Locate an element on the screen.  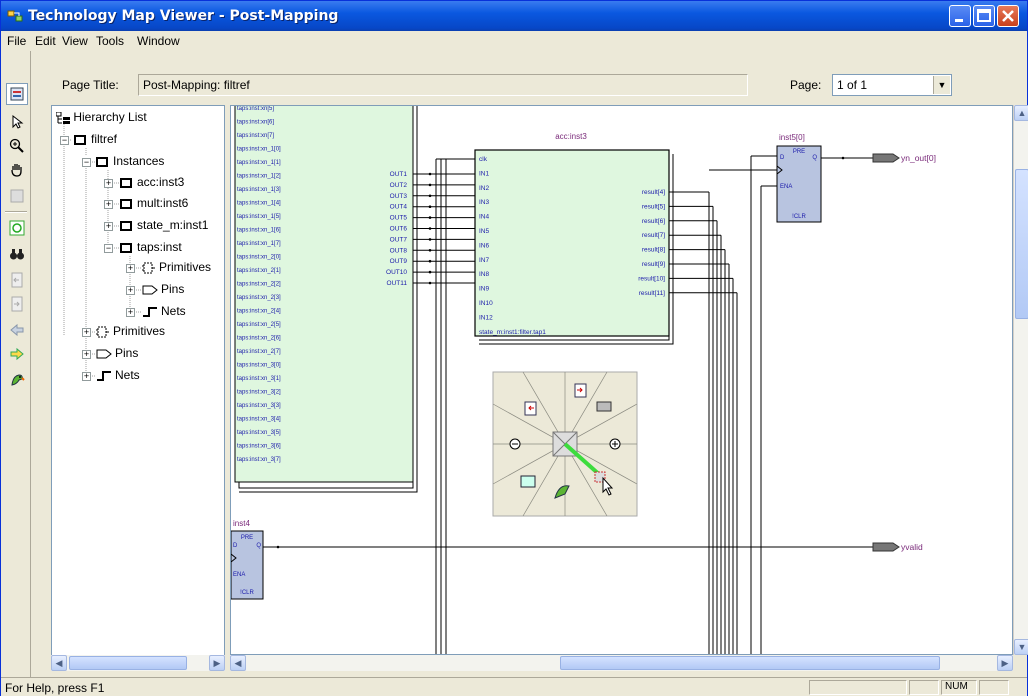
menu-view: View is located at coordinates (75, 41).